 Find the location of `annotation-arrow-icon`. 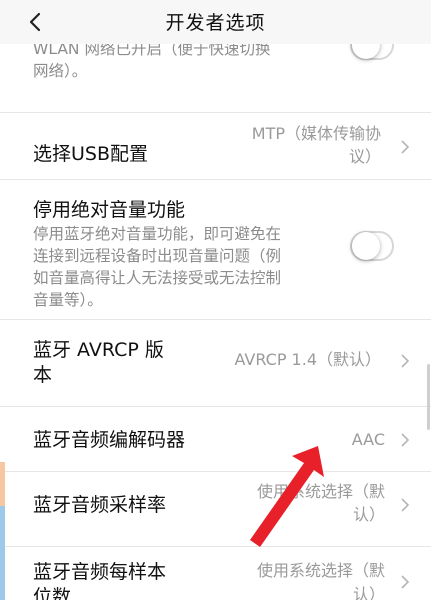

annotation-arrow-icon is located at coordinates (287, 496).